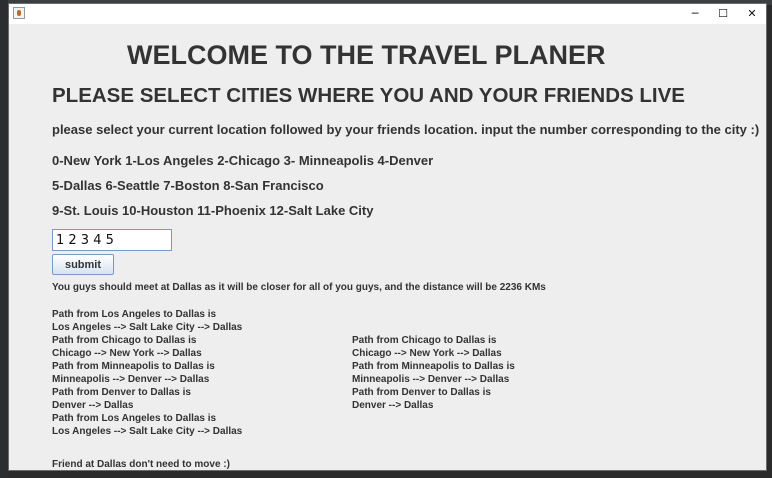 The width and height of the screenshot is (772, 478). What do you see at coordinates (695, 14) in the screenshot?
I see `minimize-button: ─` at bounding box center [695, 14].